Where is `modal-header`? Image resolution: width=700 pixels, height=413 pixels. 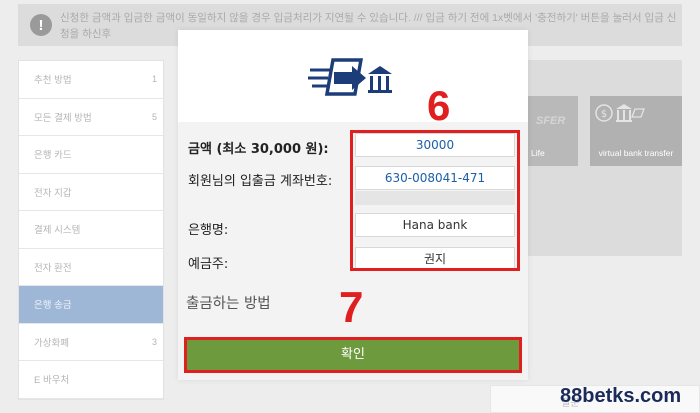 modal-header is located at coordinates (353, 76).